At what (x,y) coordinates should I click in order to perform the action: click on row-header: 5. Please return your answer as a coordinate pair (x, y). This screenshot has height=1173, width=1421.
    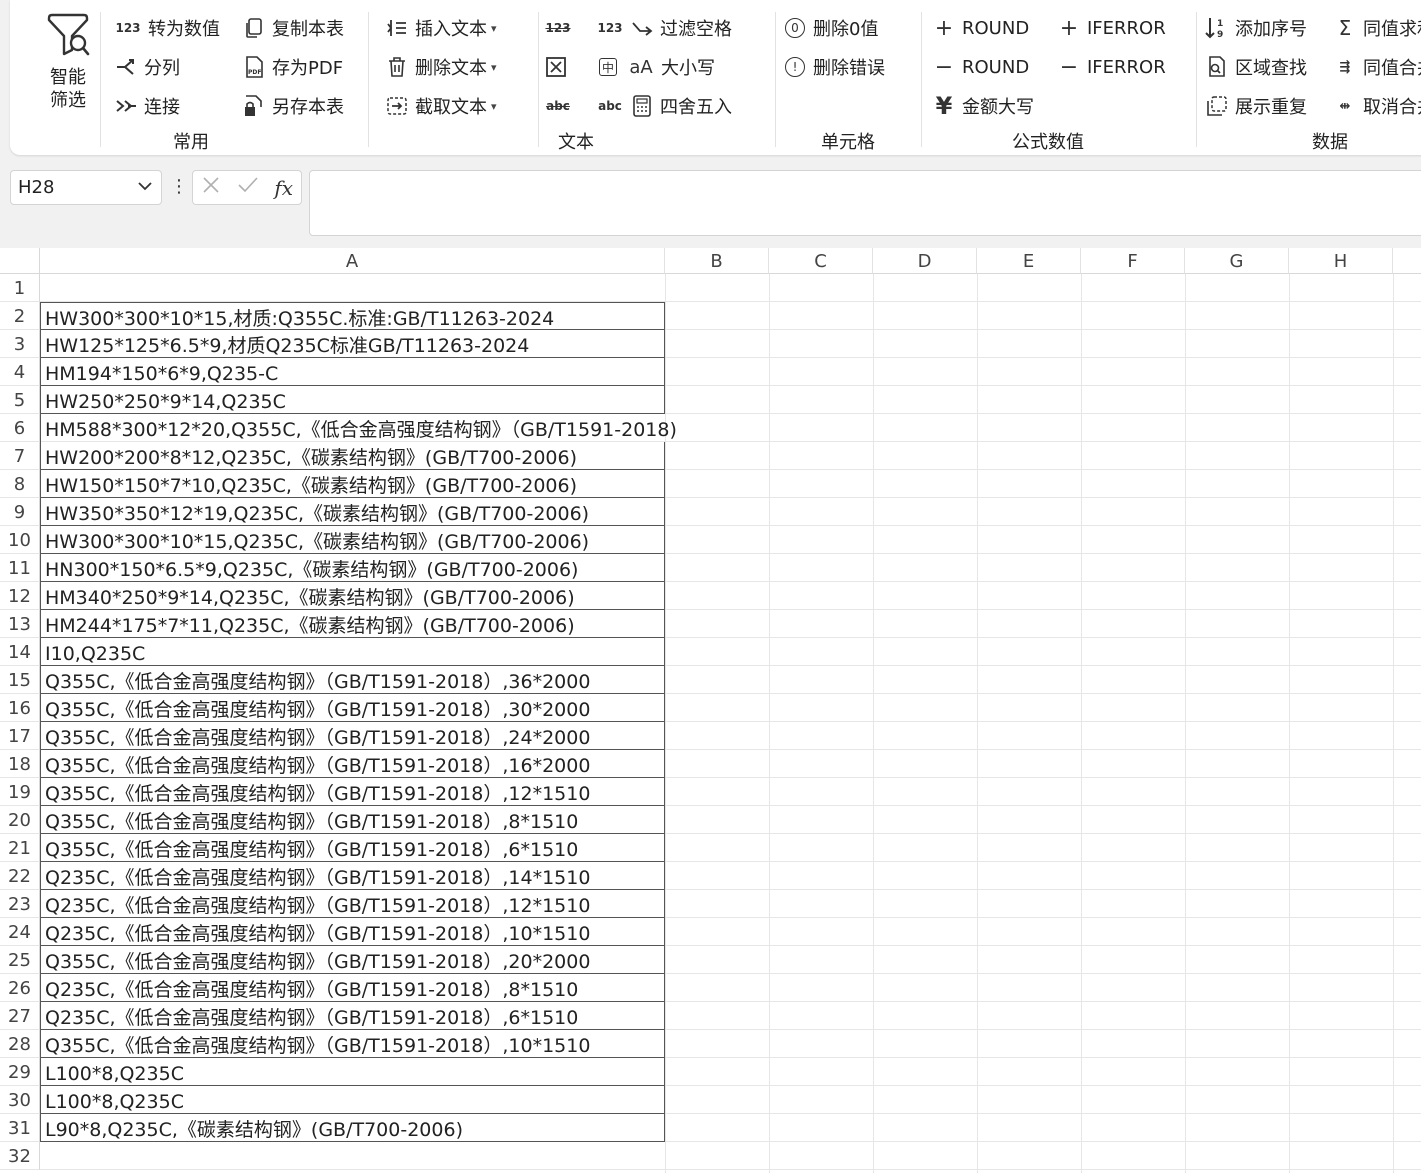
    Looking at the image, I should click on (20, 400).